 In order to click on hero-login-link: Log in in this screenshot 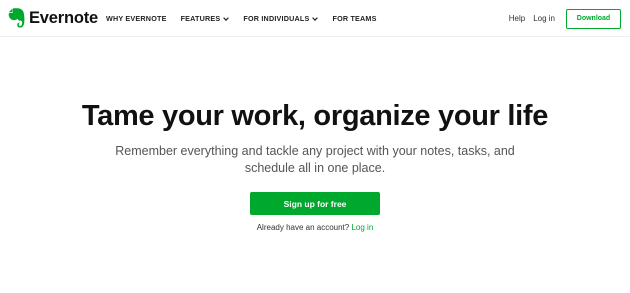, I will do `click(362, 227)`.